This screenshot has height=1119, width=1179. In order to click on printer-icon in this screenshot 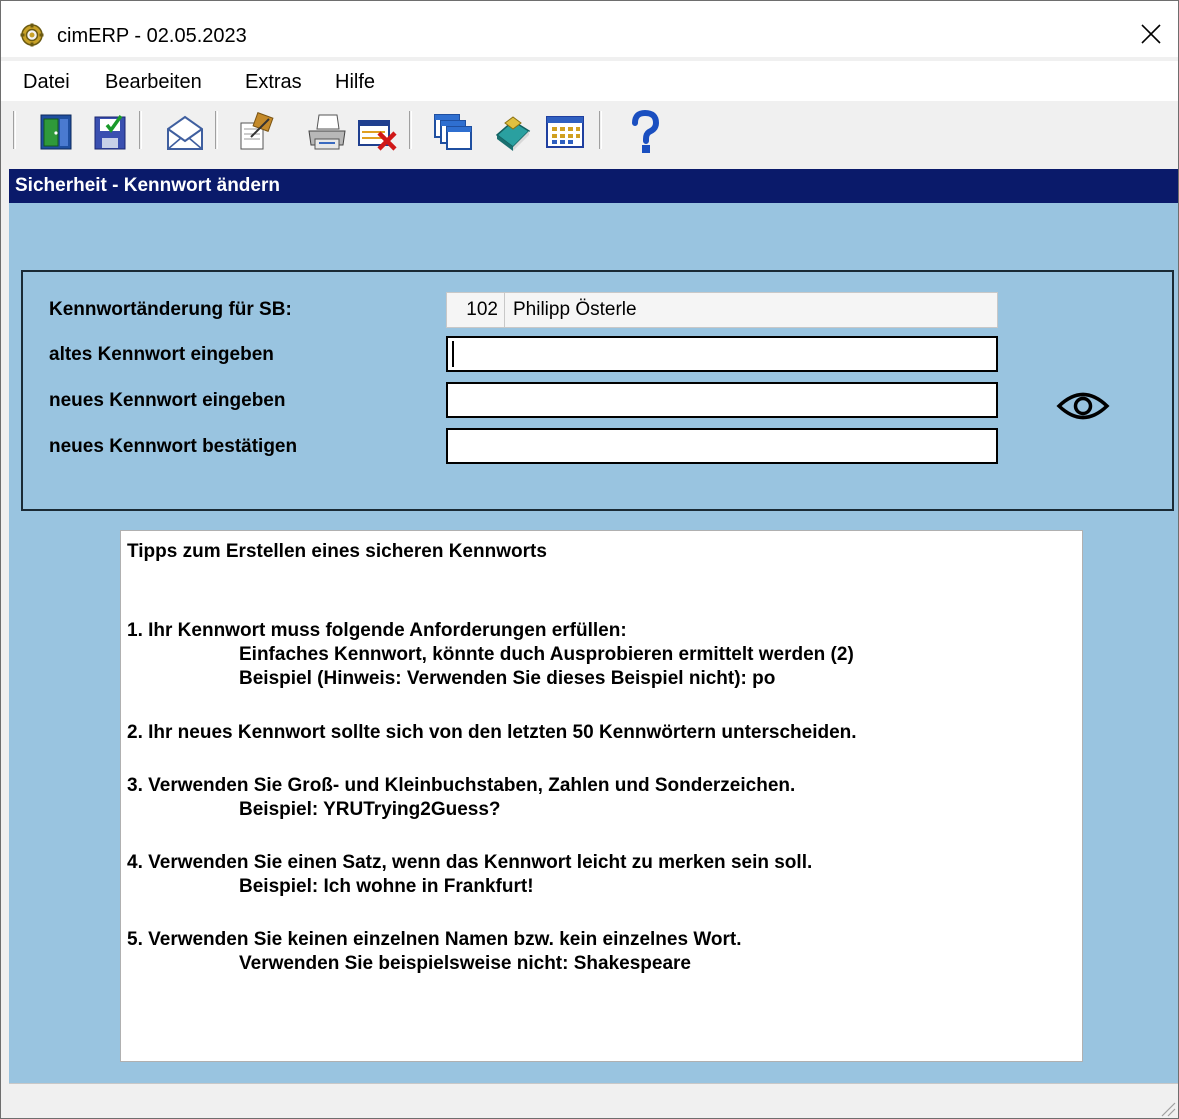, I will do `click(327, 132)`.